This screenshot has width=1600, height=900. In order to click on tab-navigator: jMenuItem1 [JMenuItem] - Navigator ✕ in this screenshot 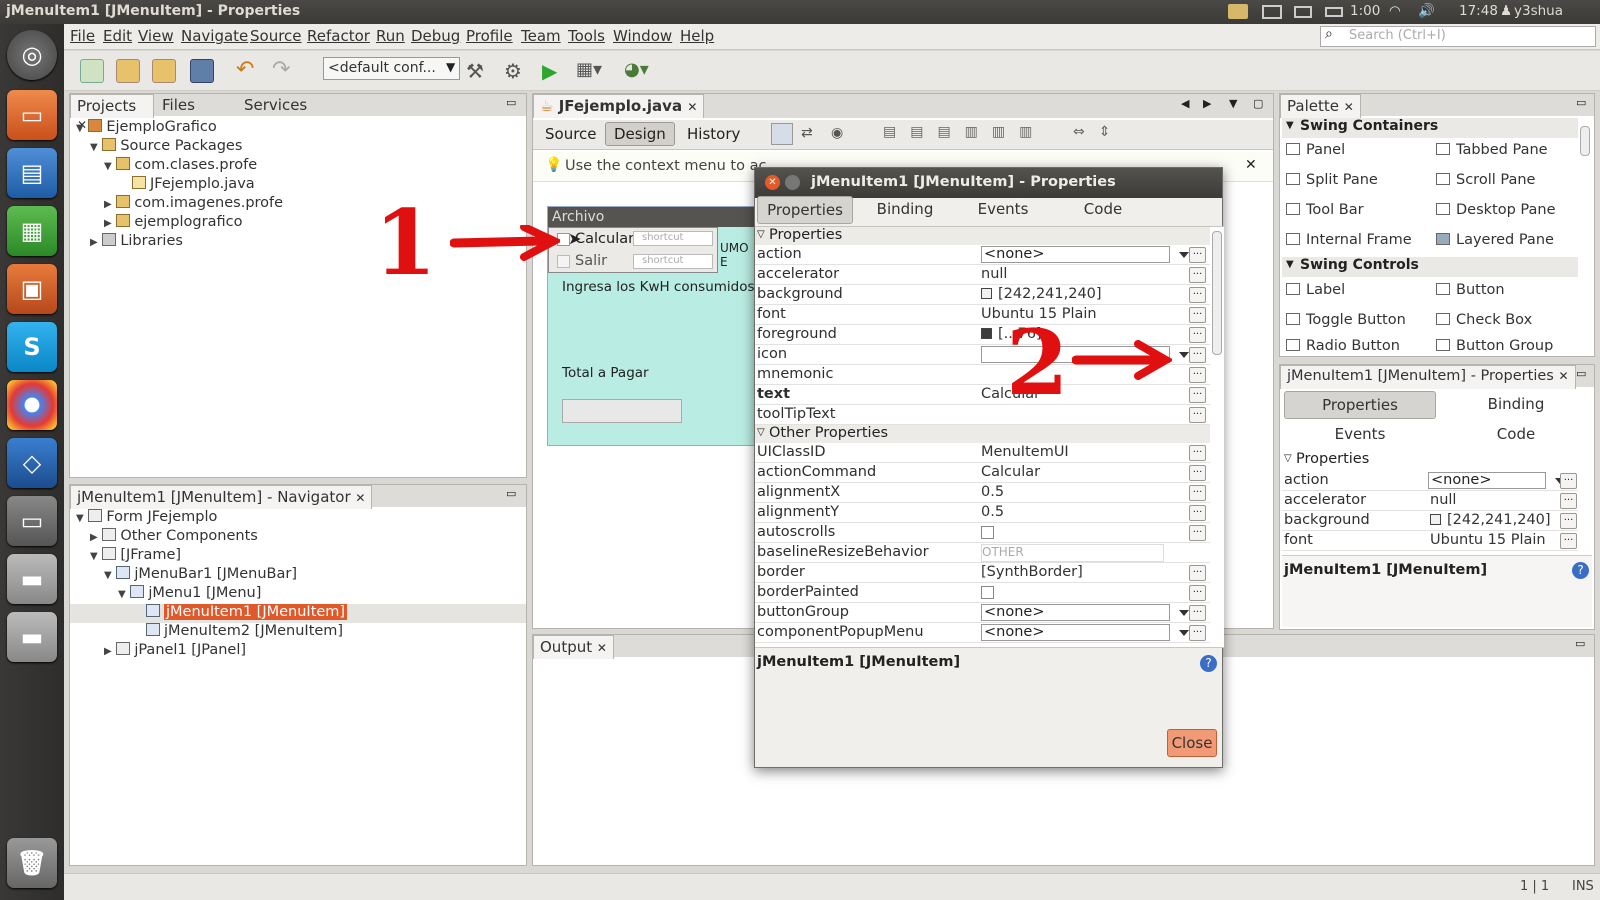, I will do `click(221, 497)`.